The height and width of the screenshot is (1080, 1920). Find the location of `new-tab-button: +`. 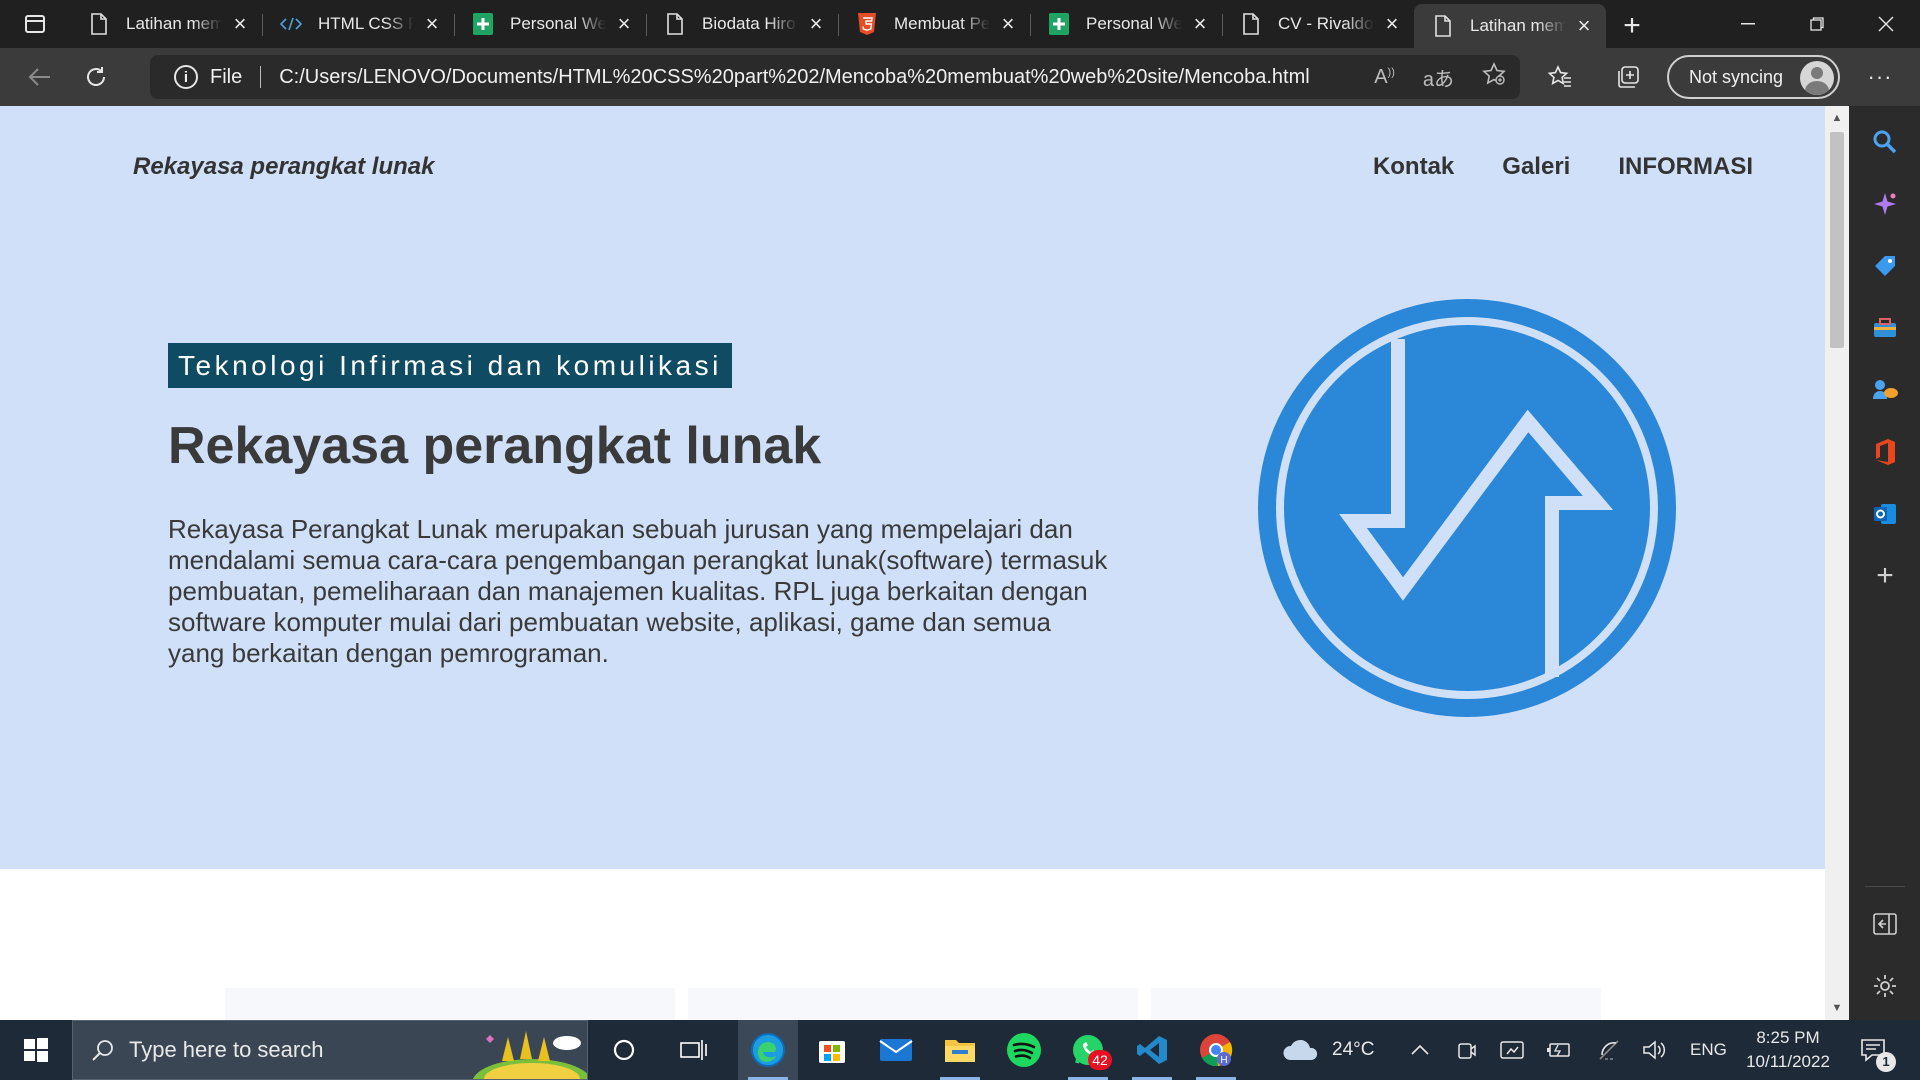

new-tab-button: + is located at coordinates (1632, 26).